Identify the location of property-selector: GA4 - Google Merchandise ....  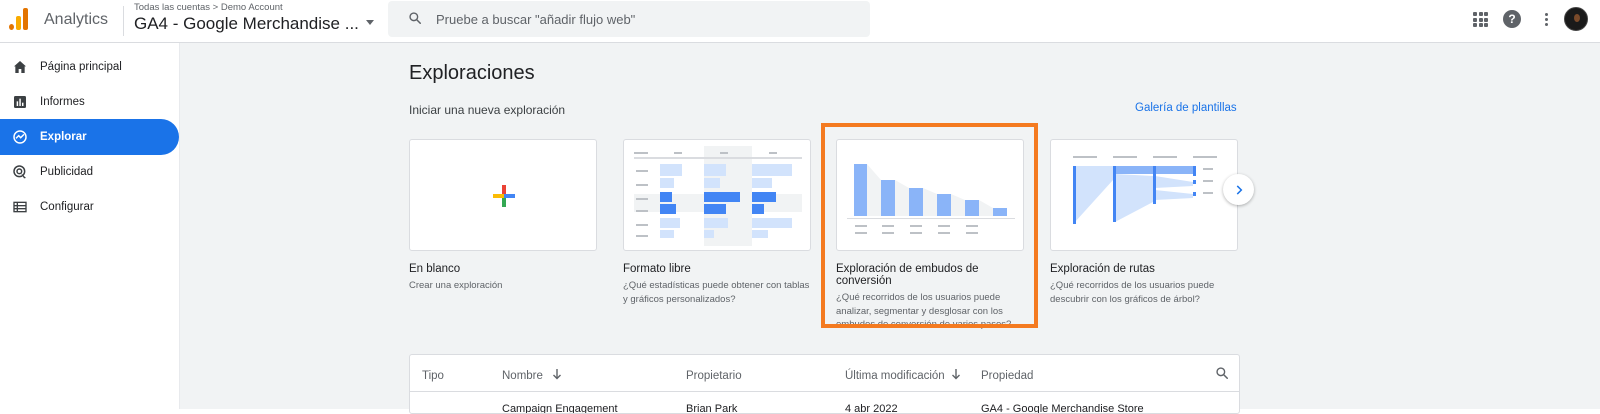
(246, 24).